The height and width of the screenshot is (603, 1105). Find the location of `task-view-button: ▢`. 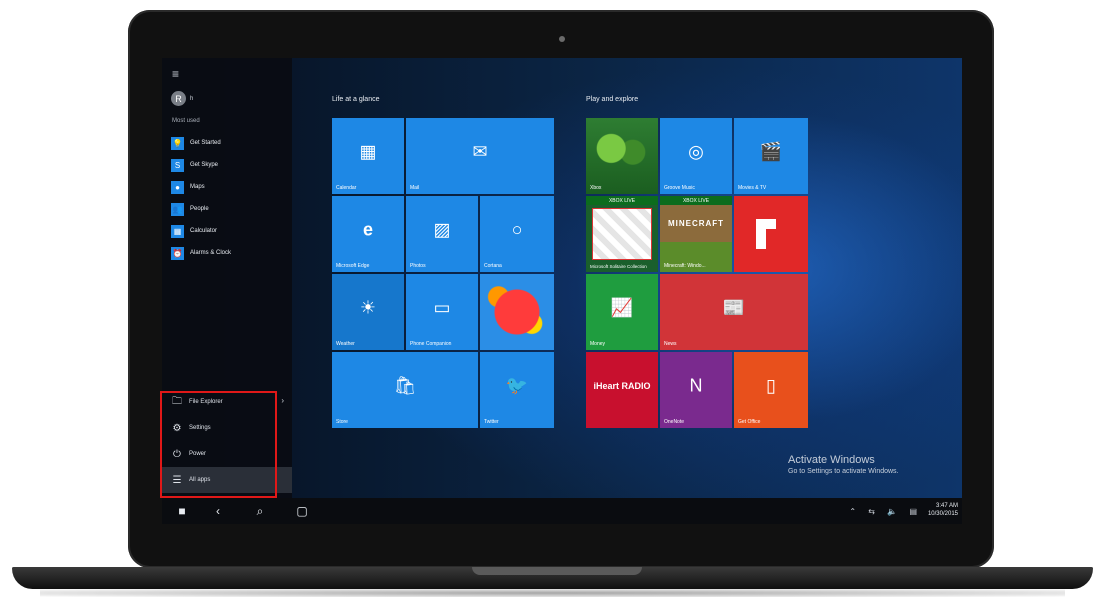

task-view-button: ▢ is located at coordinates (302, 511).